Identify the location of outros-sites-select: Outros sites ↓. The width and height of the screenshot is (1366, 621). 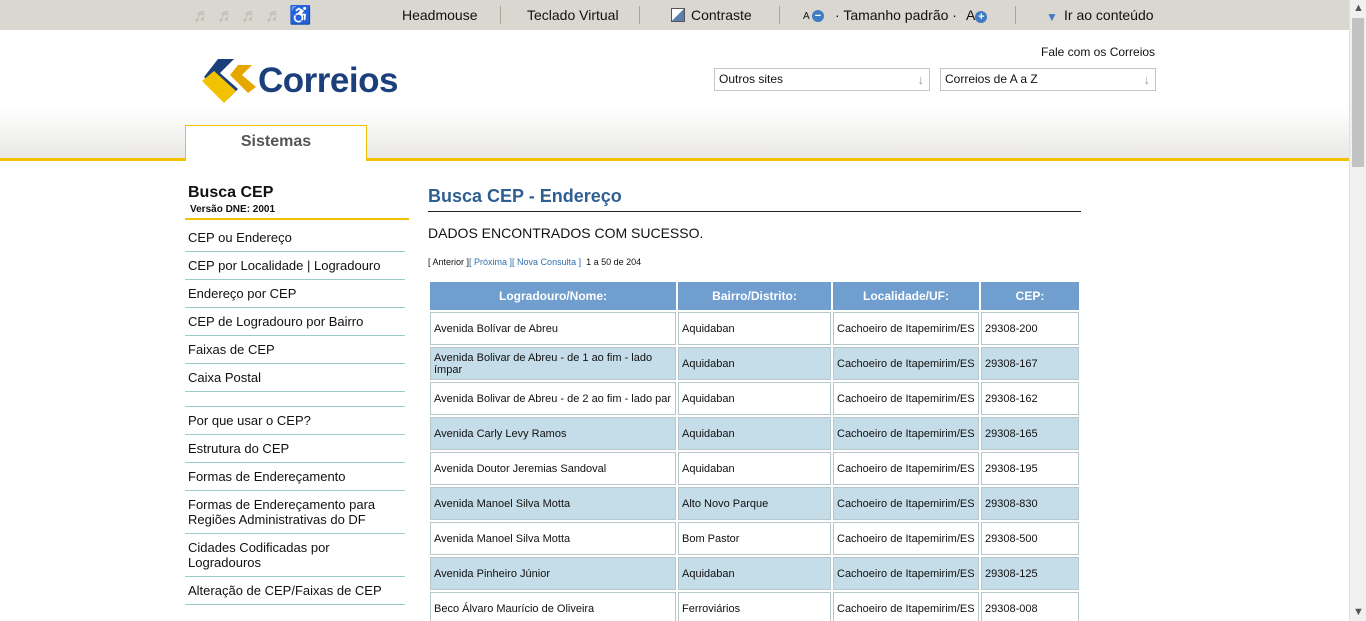
(822, 79).